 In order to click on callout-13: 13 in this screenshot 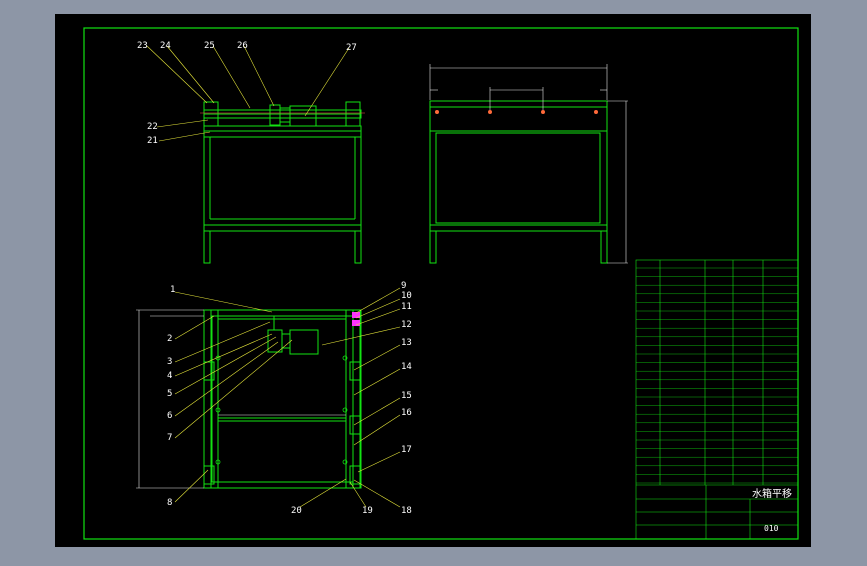, I will do `click(406, 343)`.